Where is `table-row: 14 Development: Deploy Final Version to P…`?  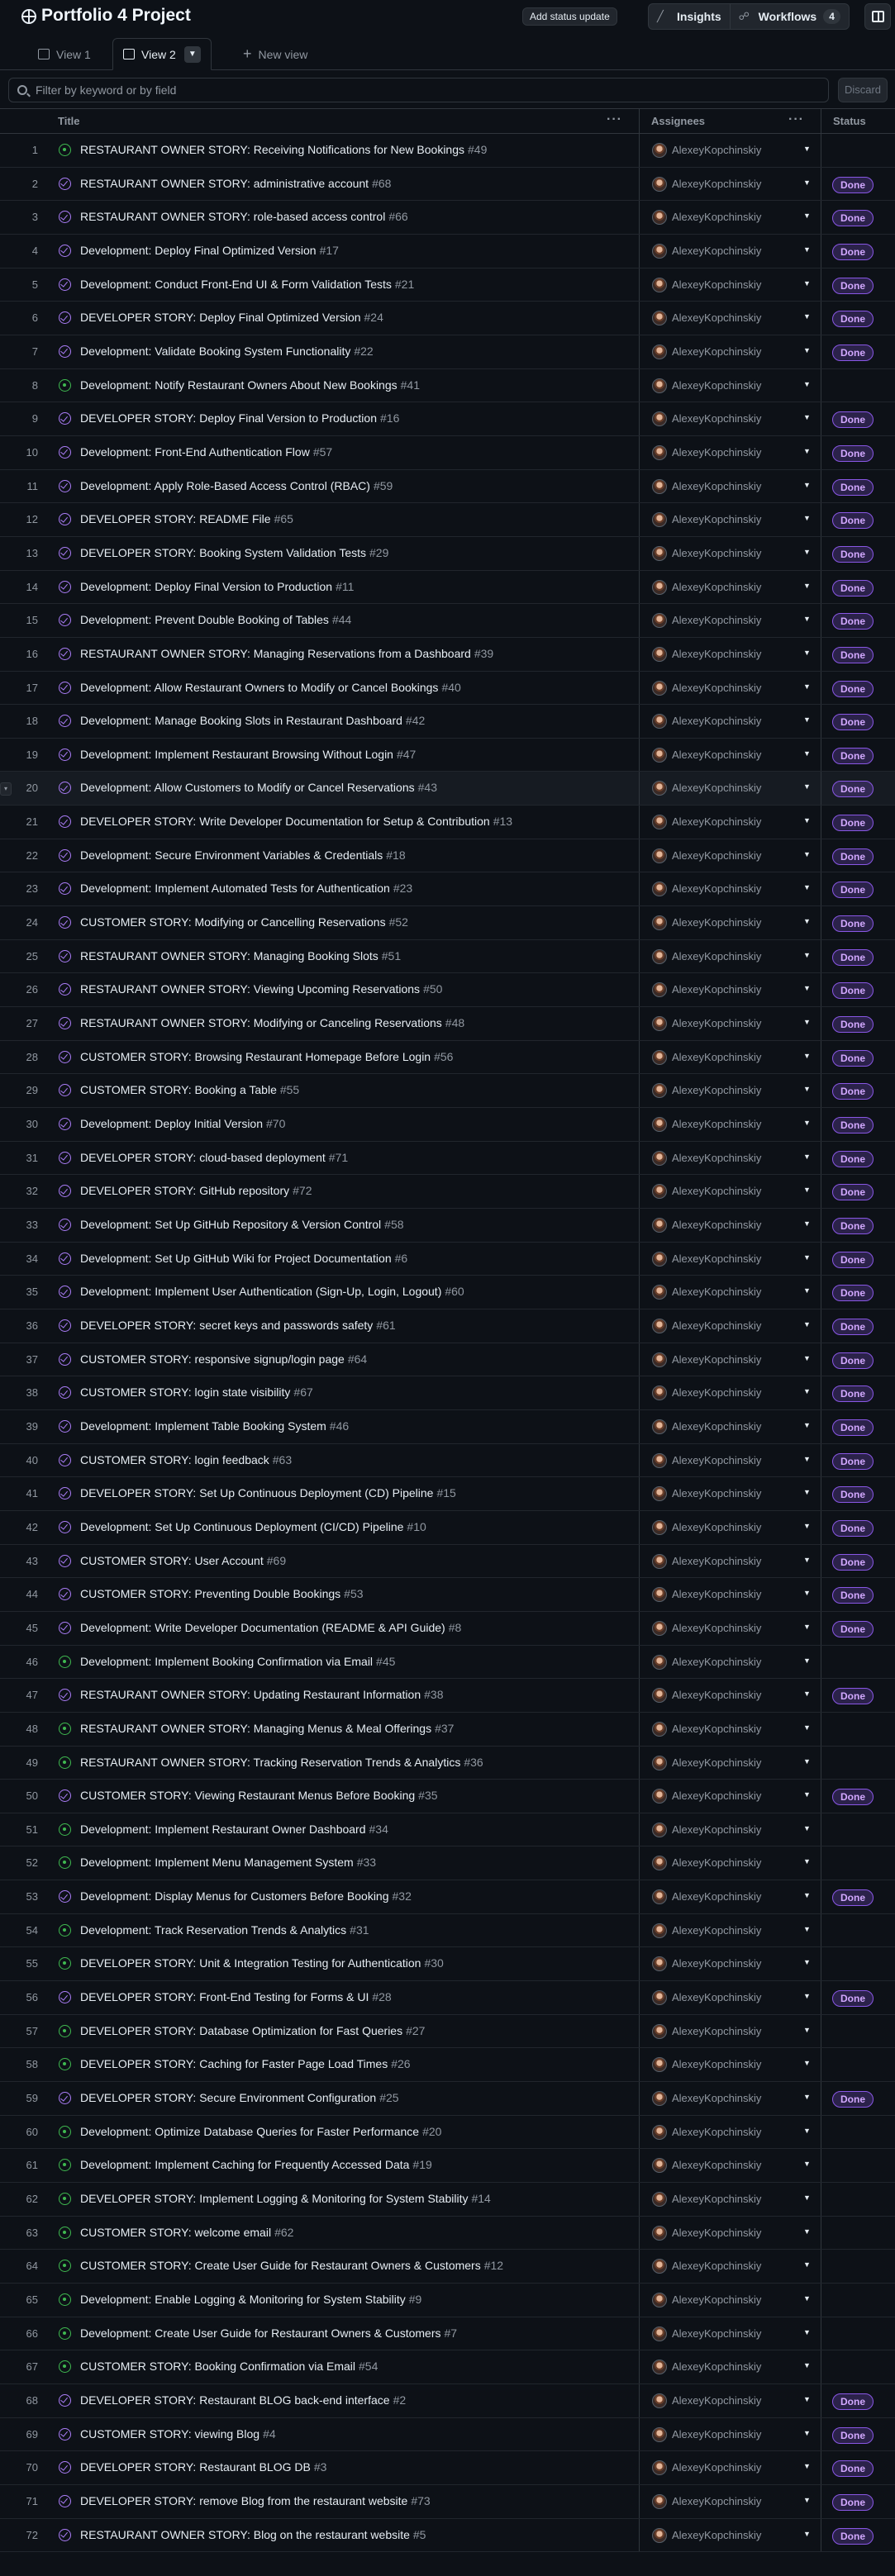 table-row: 14 Development: Deploy Final Version to P… is located at coordinates (447, 587).